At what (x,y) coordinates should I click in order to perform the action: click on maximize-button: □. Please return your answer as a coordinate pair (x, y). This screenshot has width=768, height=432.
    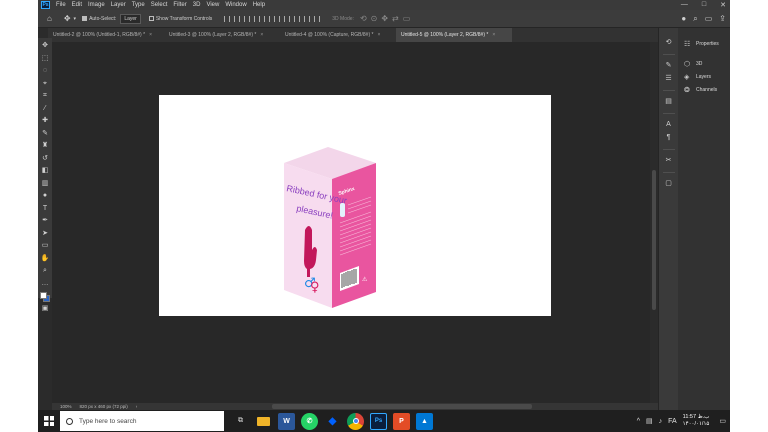
    Looking at the image, I should click on (704, 5).